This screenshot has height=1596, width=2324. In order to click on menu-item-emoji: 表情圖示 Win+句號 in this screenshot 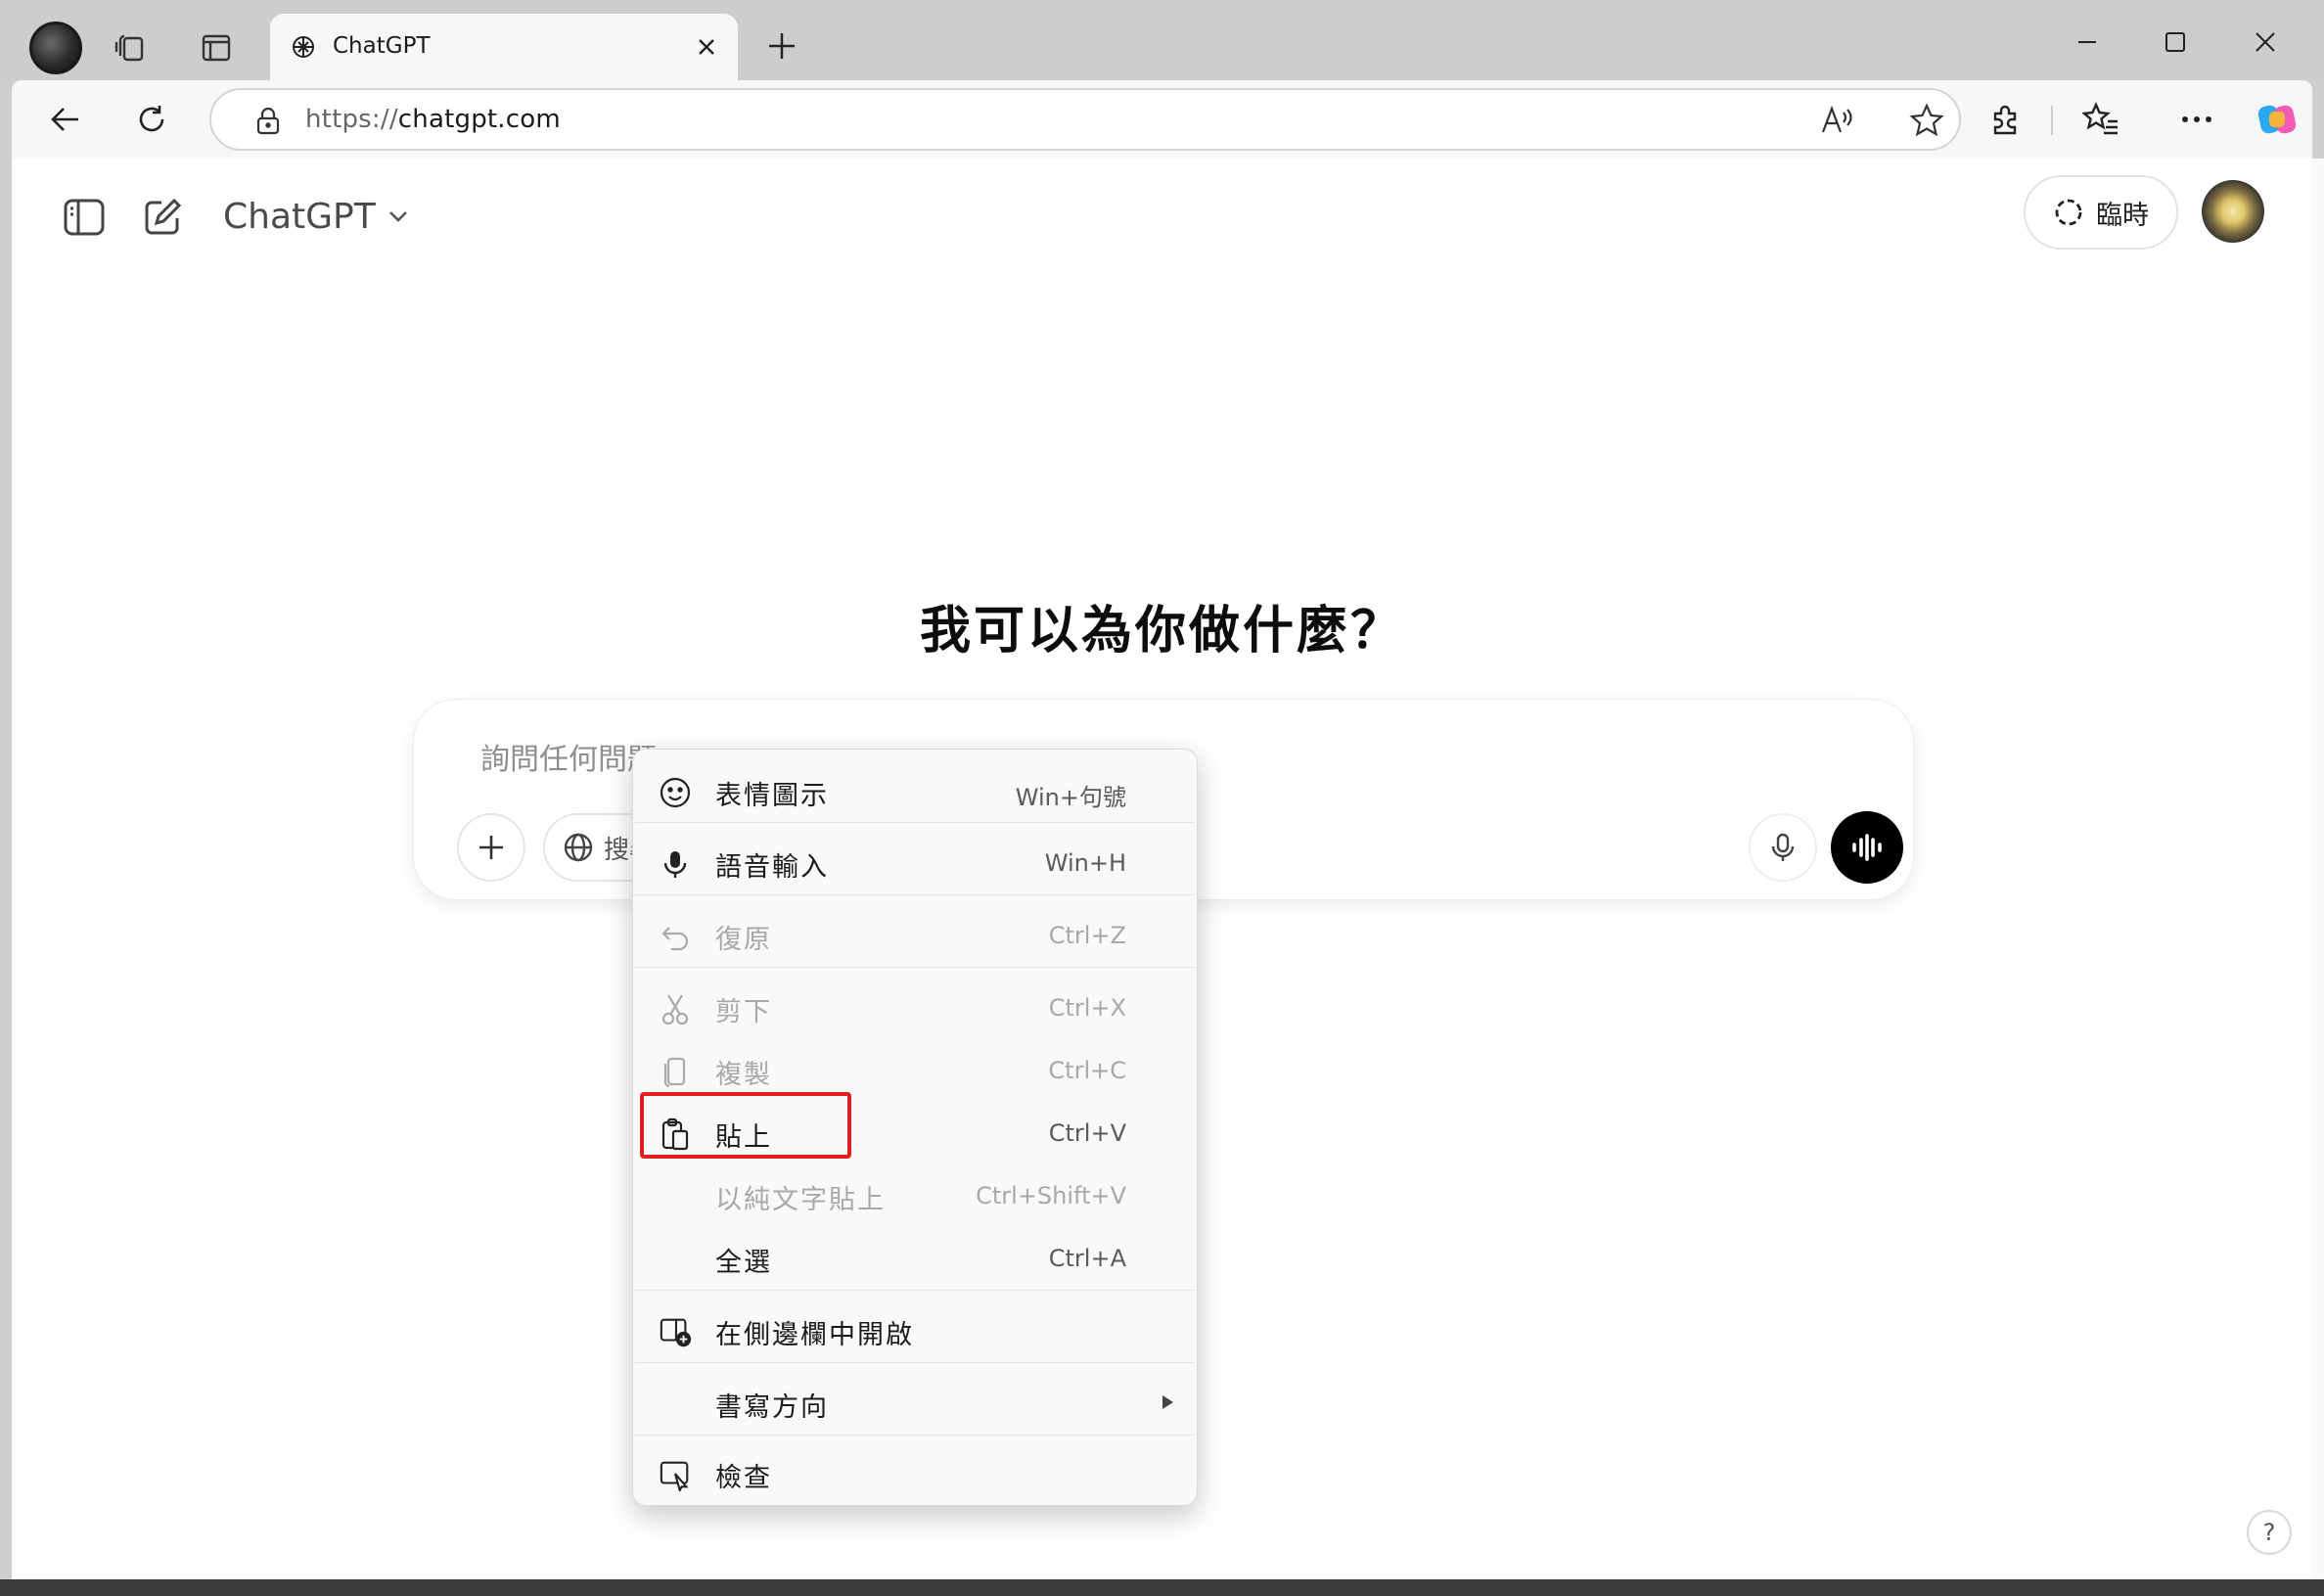, I will do `click(915, 791)`.